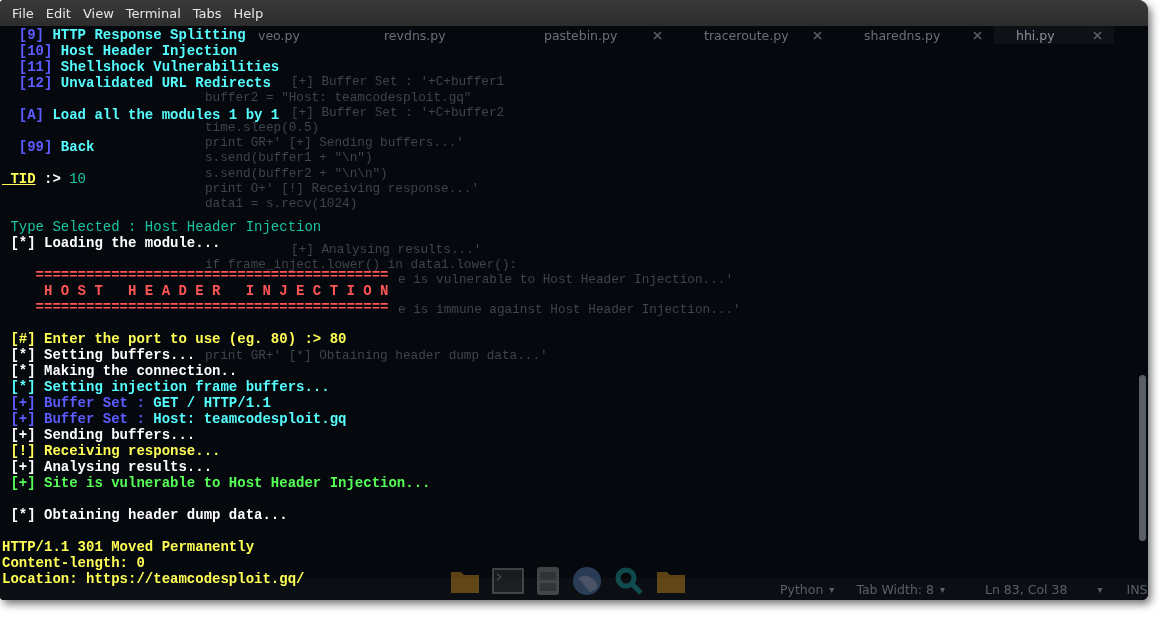  What do you see at coordinates (569, 310) in the screenshot?
I see `code-line: e is immune against Host Header Injection...'` at bounding box center [569, 310].